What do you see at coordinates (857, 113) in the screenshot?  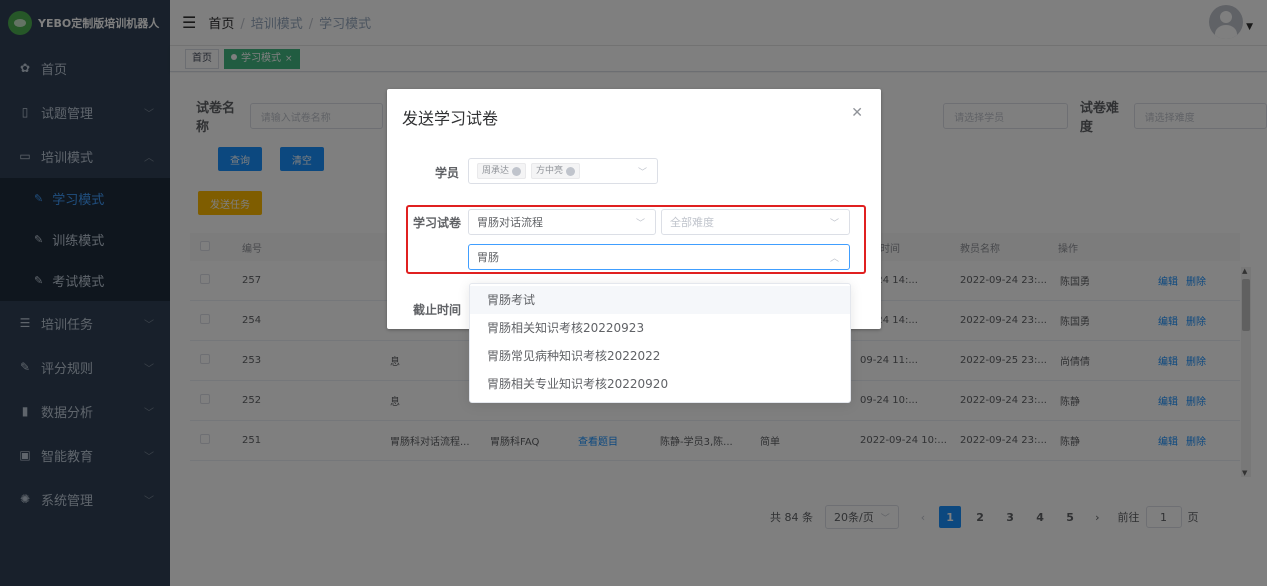 I see `close-icon: ✕` at bounding box center [857, 113].